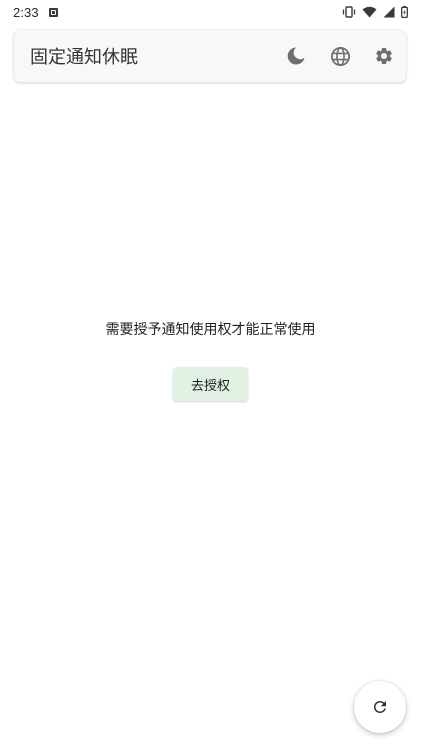 The width and height of the screenshot is (421, 748). I want to click on dark-mode-icon, so click(296, 56).